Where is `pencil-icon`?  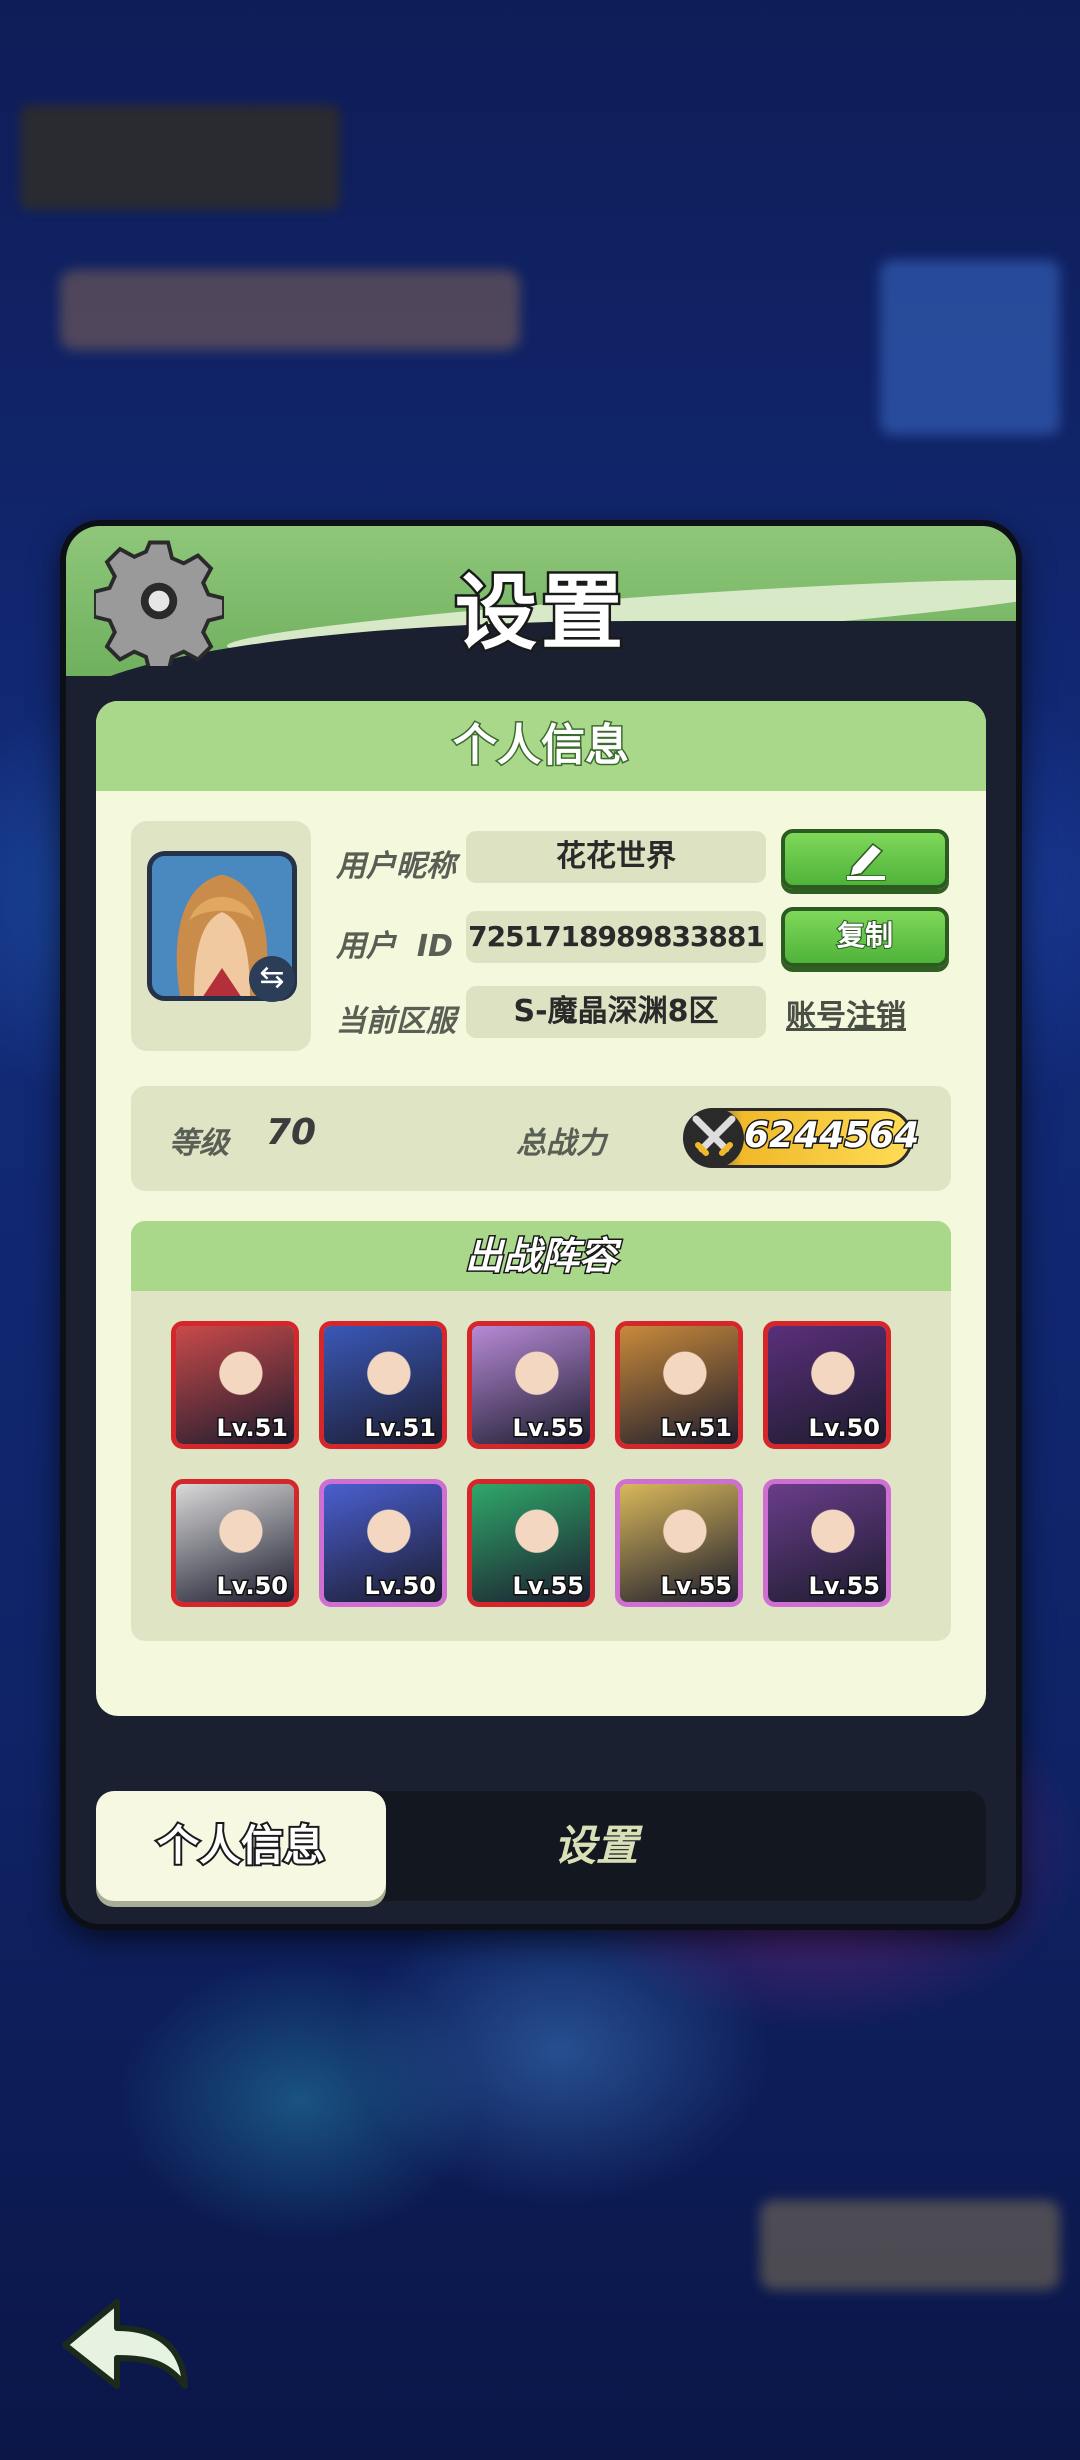 pencil-icon is located at coordinates (866, 861).